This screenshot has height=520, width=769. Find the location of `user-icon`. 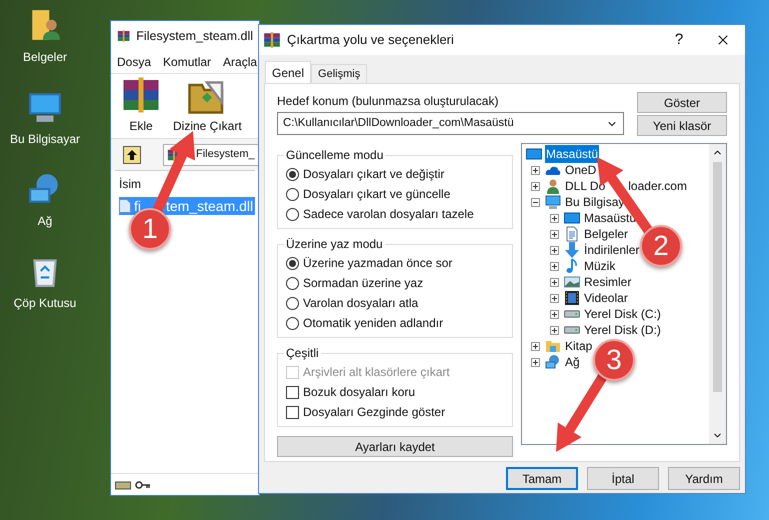

user-icon is located at coordinates (553, 186).